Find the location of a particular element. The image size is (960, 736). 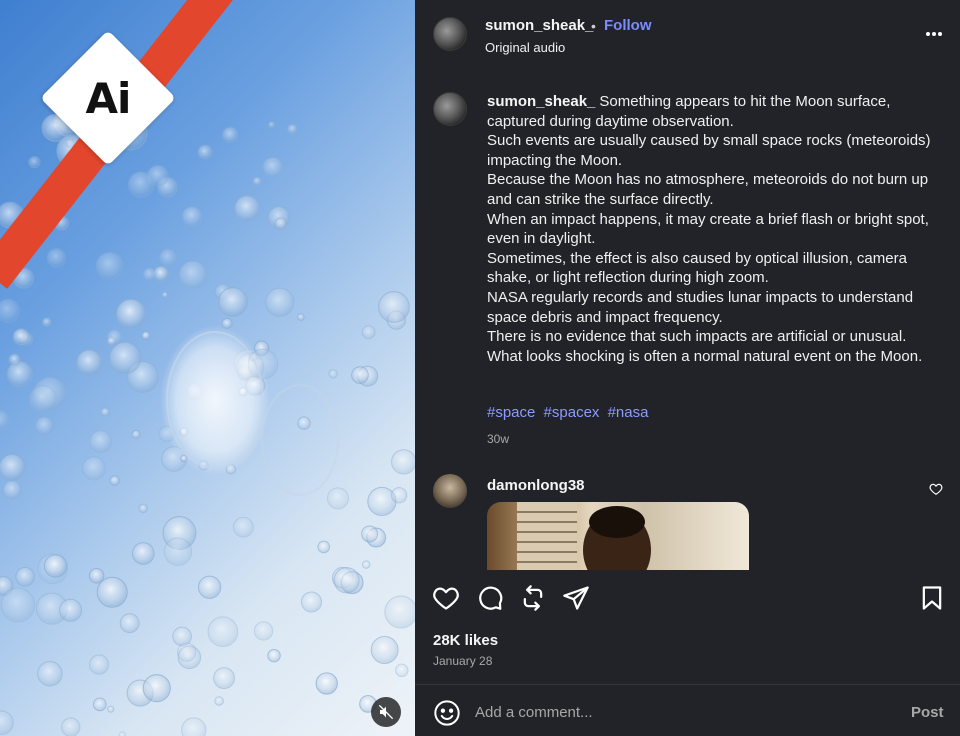

speaker-muted-icon is located at coordinates (386, 712).